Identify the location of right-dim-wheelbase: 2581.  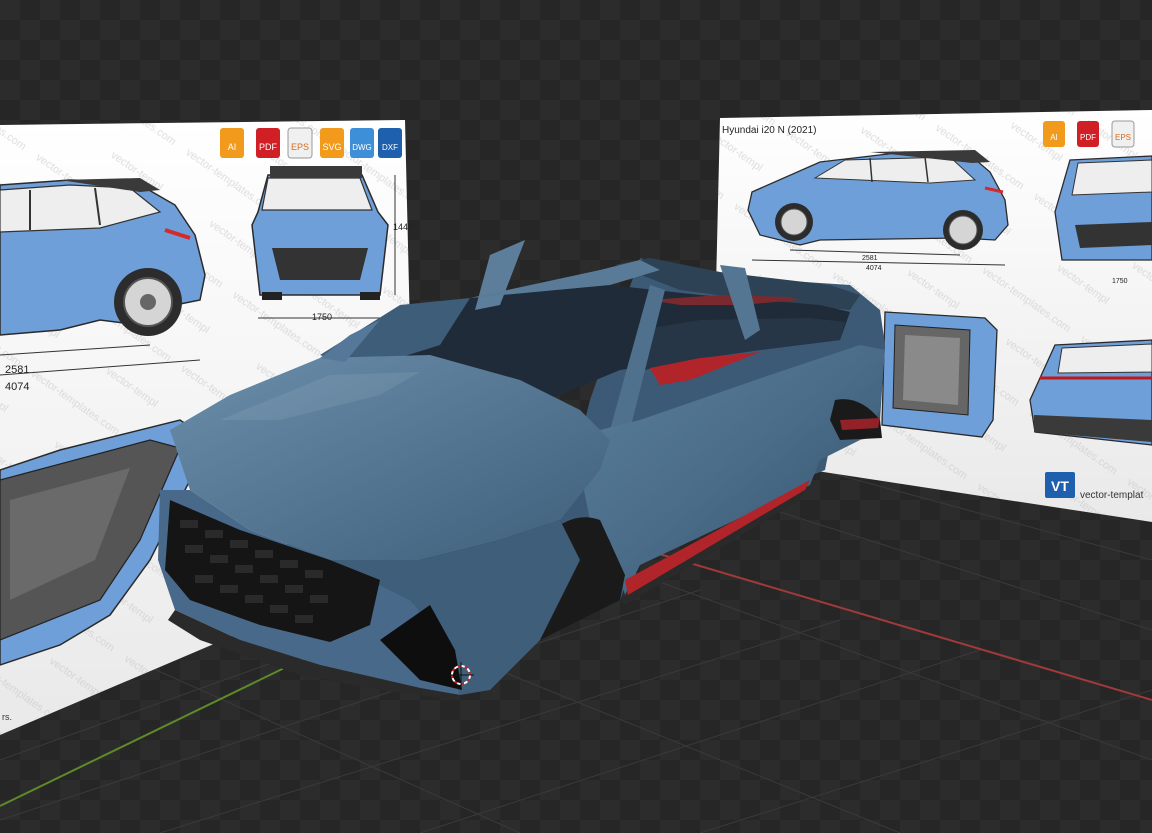
(870, 258).